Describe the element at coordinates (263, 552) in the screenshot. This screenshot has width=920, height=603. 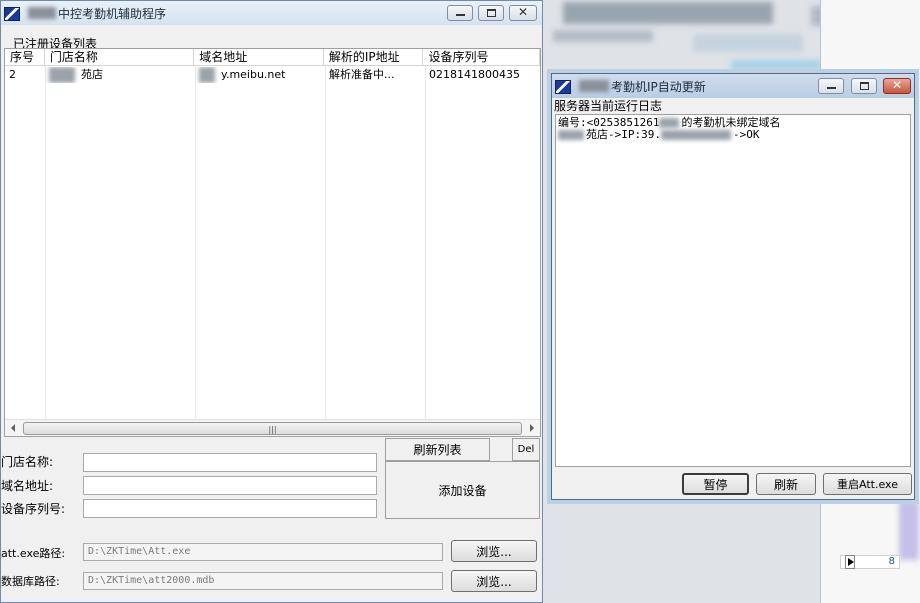
I see `att-path-field: D:\ZKTime\Att.exe` at that location.